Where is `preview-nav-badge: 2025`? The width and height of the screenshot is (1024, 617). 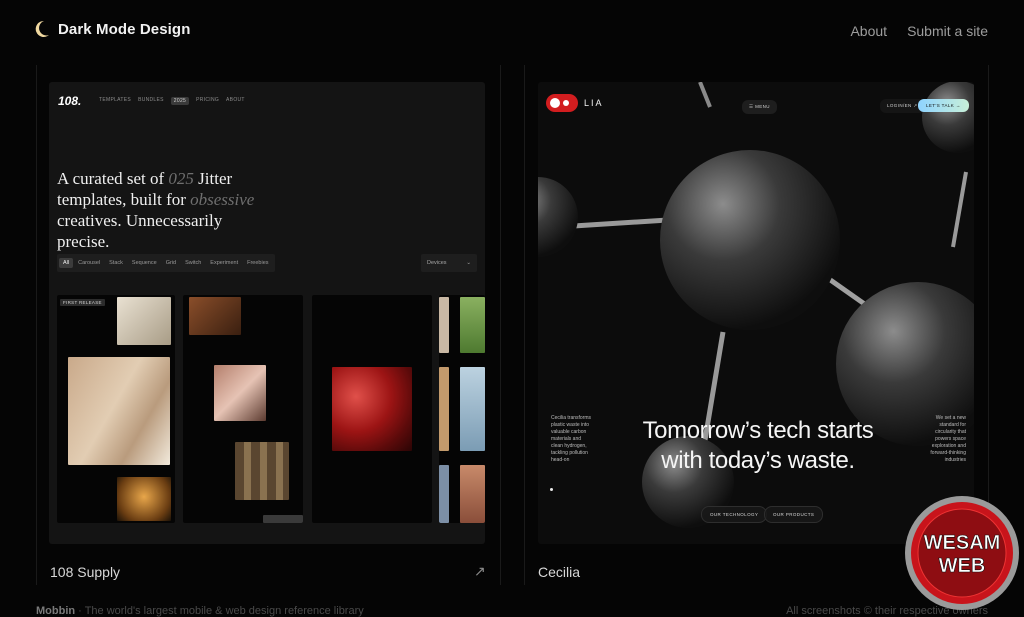
preview-nav-badge: 2025 is located at coordinates (180, 101).